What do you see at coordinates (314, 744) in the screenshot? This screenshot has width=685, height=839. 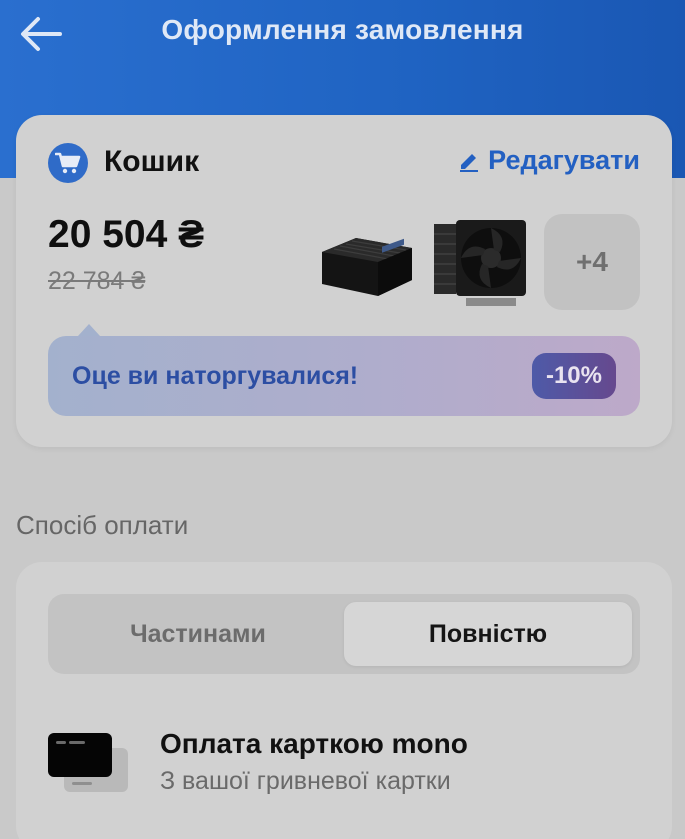 I see `payment-method-title: Оплата карткою mono` at bounding box center [314, 744].